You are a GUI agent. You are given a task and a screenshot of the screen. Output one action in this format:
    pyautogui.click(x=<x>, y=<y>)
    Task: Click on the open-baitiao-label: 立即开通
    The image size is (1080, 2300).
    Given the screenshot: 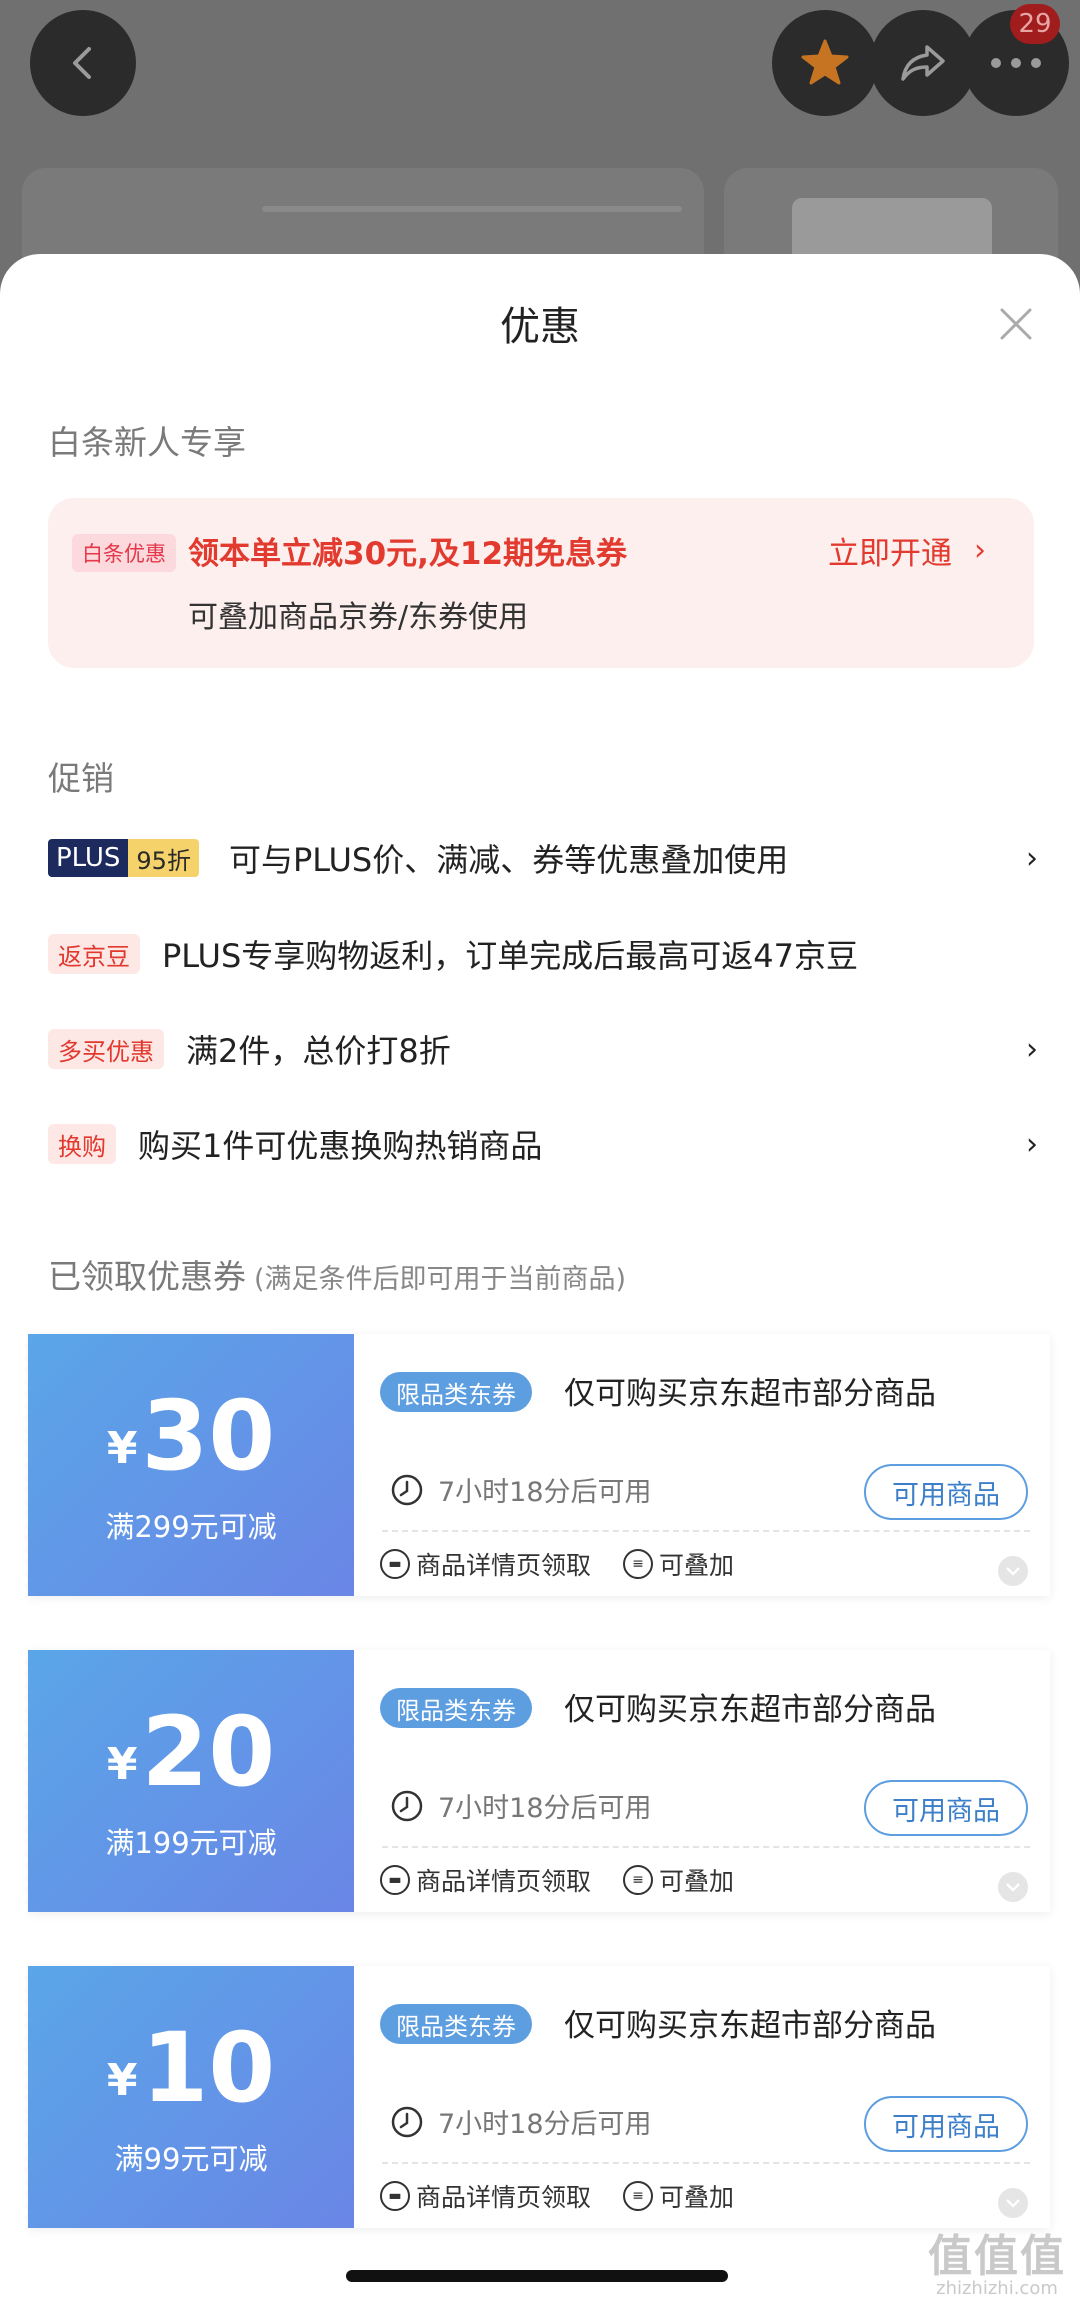 What is the action you would take?
    pyautogui.click(x=890, y=554)
    